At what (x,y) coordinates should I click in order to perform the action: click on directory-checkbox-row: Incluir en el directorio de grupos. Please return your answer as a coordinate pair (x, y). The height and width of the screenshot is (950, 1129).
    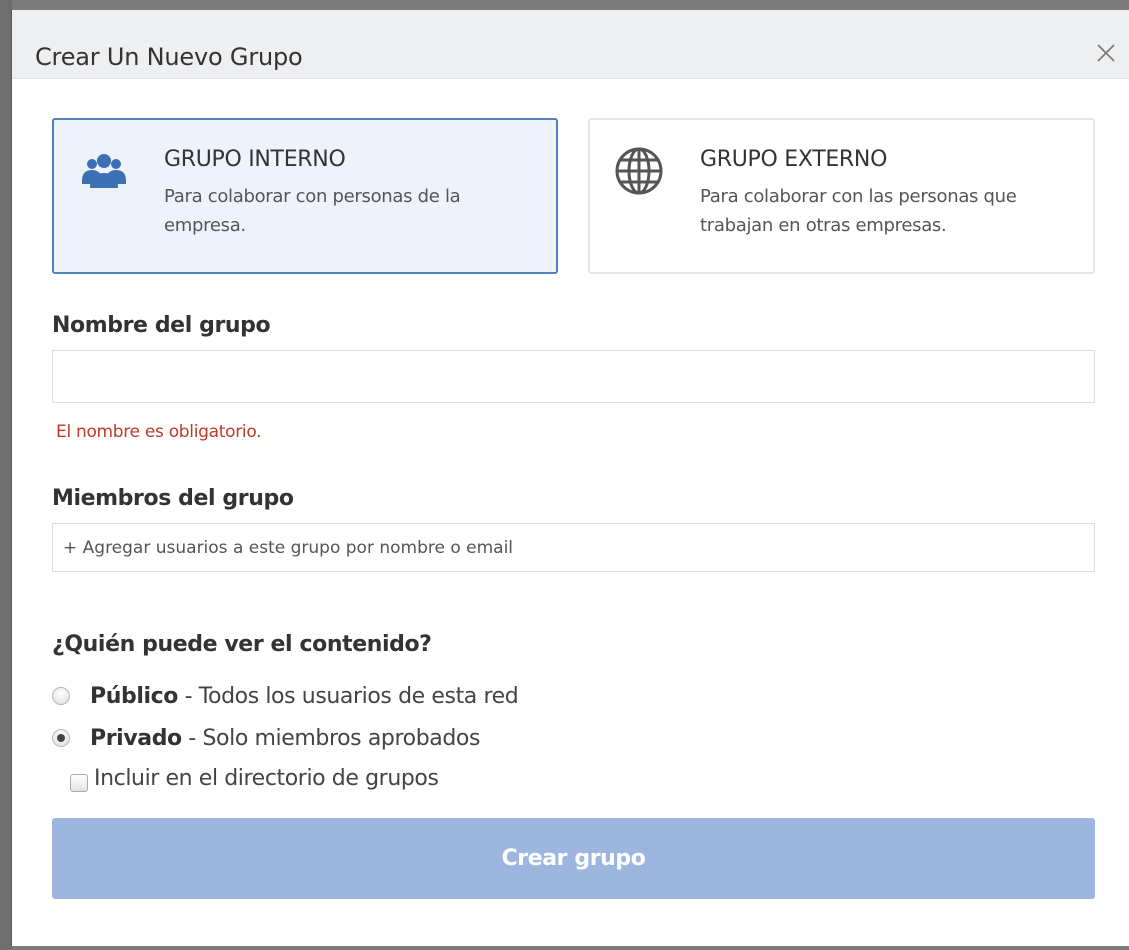
    Looking at the image, I should click on (254, 779).